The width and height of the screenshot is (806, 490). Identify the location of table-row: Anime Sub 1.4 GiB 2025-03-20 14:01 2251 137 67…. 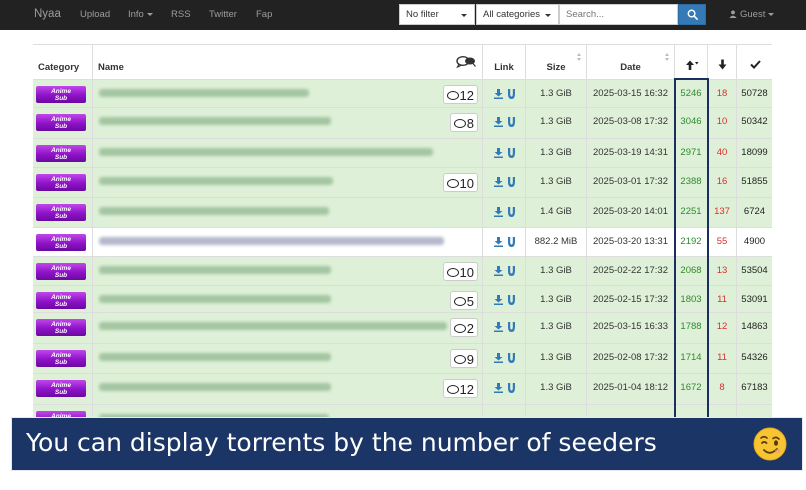
(402, 212).